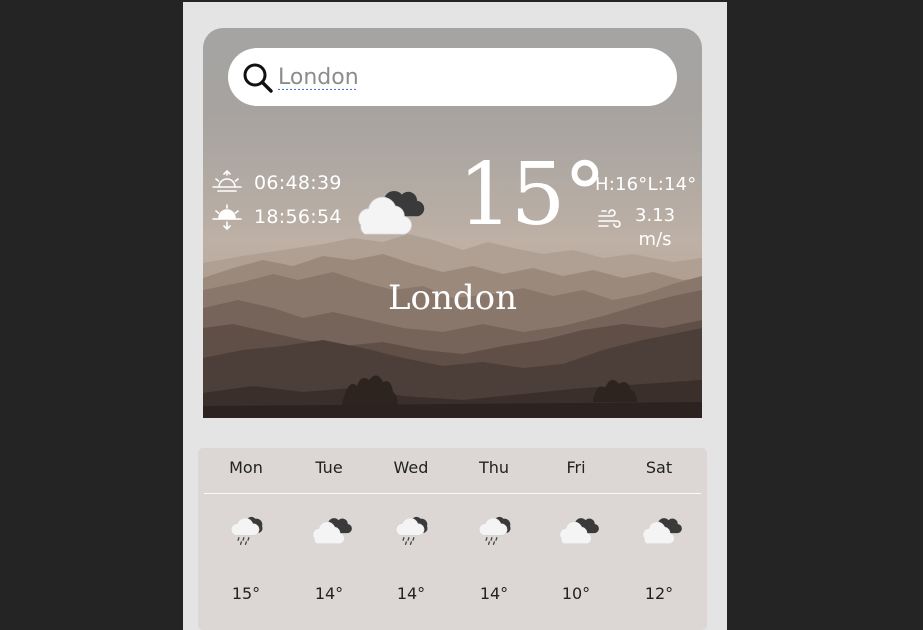 The image size is (923, 630). Describe the element at coordinates (298, 217) in the screenshot. I see `sunset-time: 18:56:54` at that location.